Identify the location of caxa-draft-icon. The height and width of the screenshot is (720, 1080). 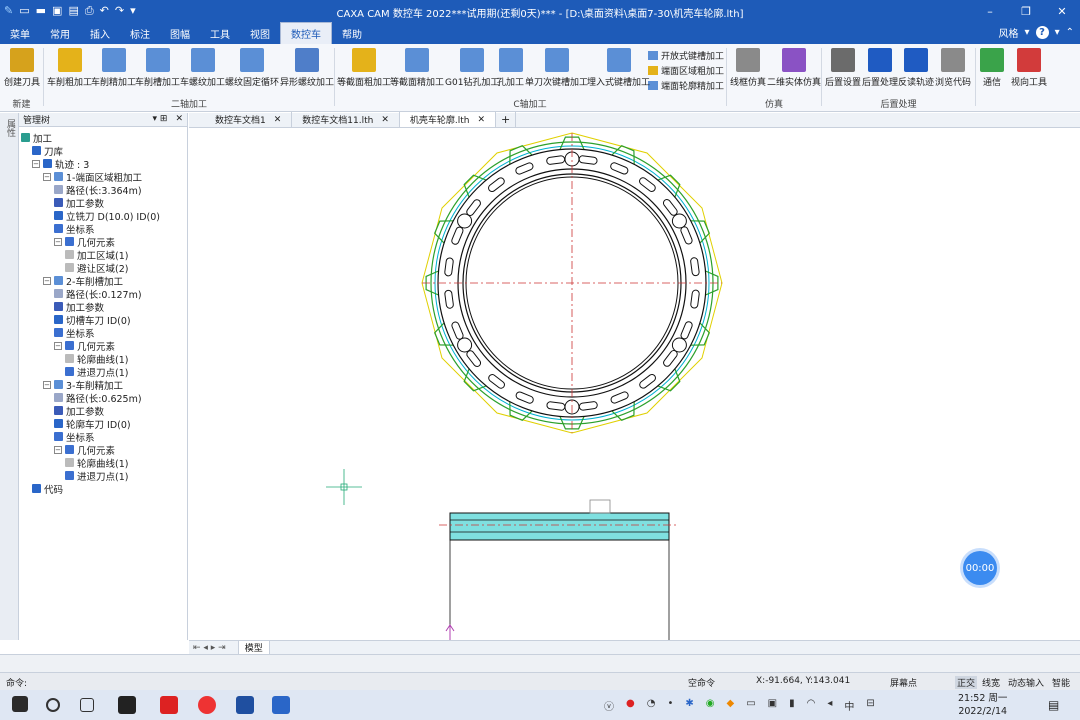
(245, 705).